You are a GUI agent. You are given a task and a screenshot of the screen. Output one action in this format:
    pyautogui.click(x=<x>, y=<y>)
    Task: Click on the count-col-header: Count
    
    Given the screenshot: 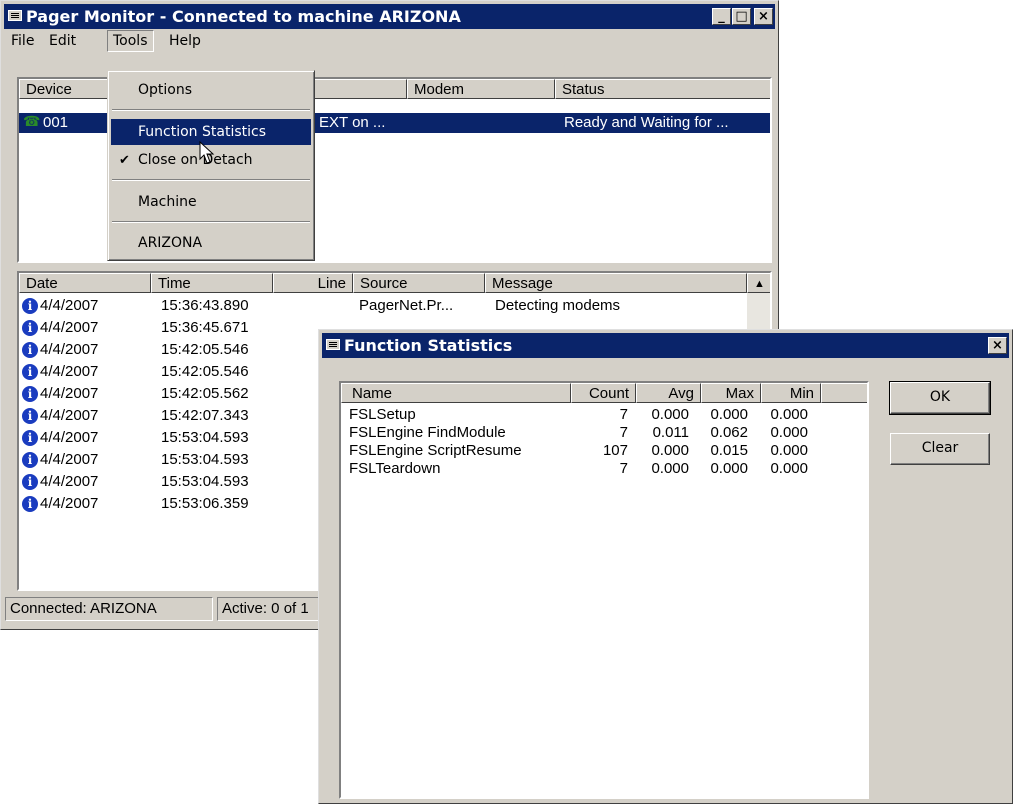 What is the action you would take?
    pyautogui.click(x=603, y=393)
    